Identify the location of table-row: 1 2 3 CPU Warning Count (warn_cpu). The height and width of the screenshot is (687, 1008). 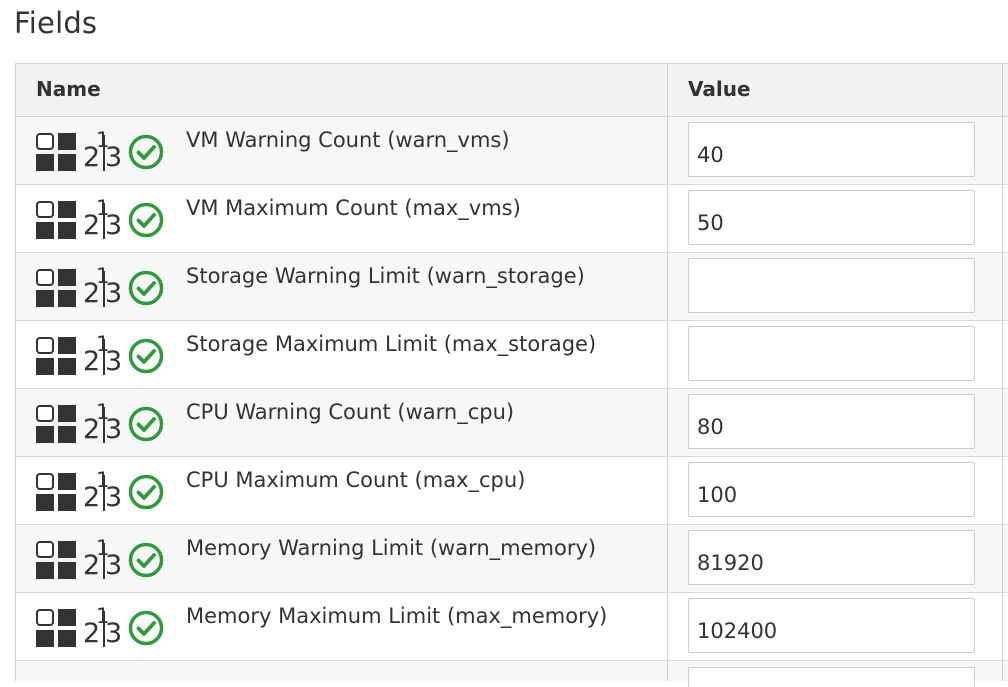
(512, 423).